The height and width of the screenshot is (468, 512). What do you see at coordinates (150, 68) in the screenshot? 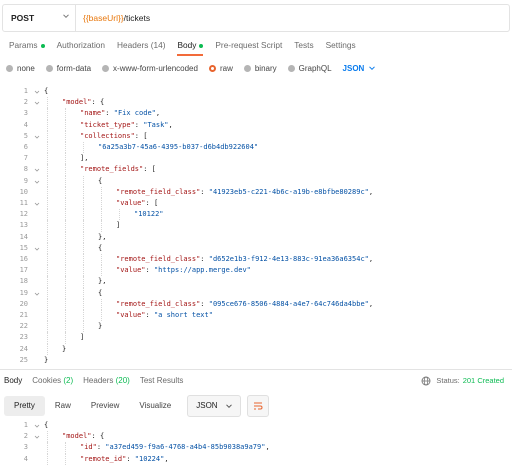
I see `body-type-x-www-form-urlencoded: x-www-form-urlencoded` at bounding box center [150, 68].